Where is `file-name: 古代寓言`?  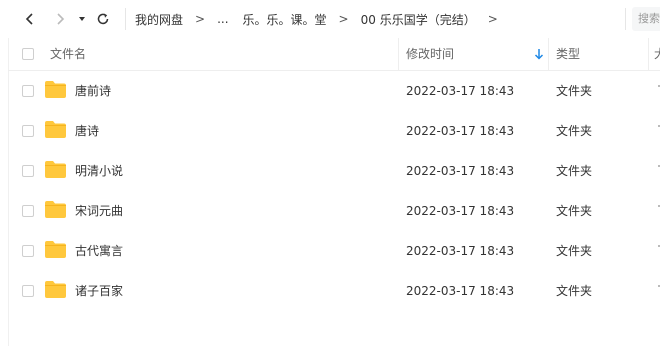 file-name: 古代寓言 is located at coordinates (99, 251).